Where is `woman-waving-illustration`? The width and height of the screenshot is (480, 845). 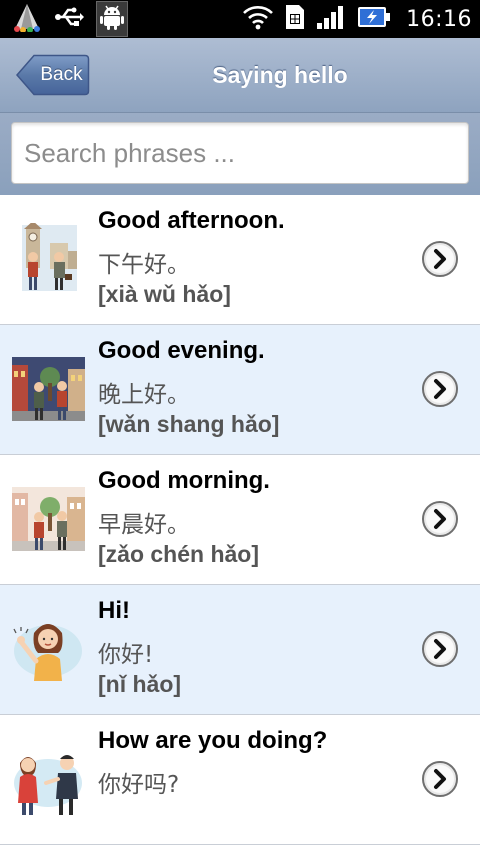
woman-waving-illustration is located at coordinates (47, 652).